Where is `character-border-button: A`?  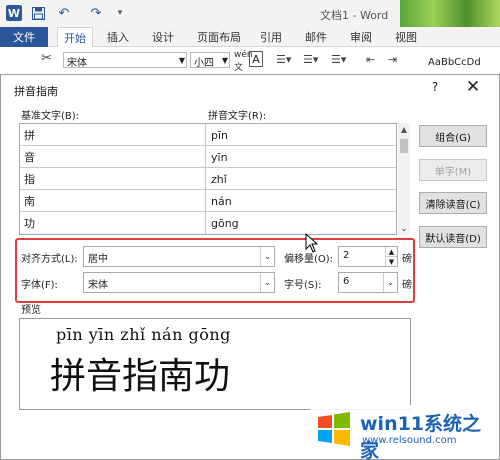 character-border-button: A is located at coordinates (256, 59).